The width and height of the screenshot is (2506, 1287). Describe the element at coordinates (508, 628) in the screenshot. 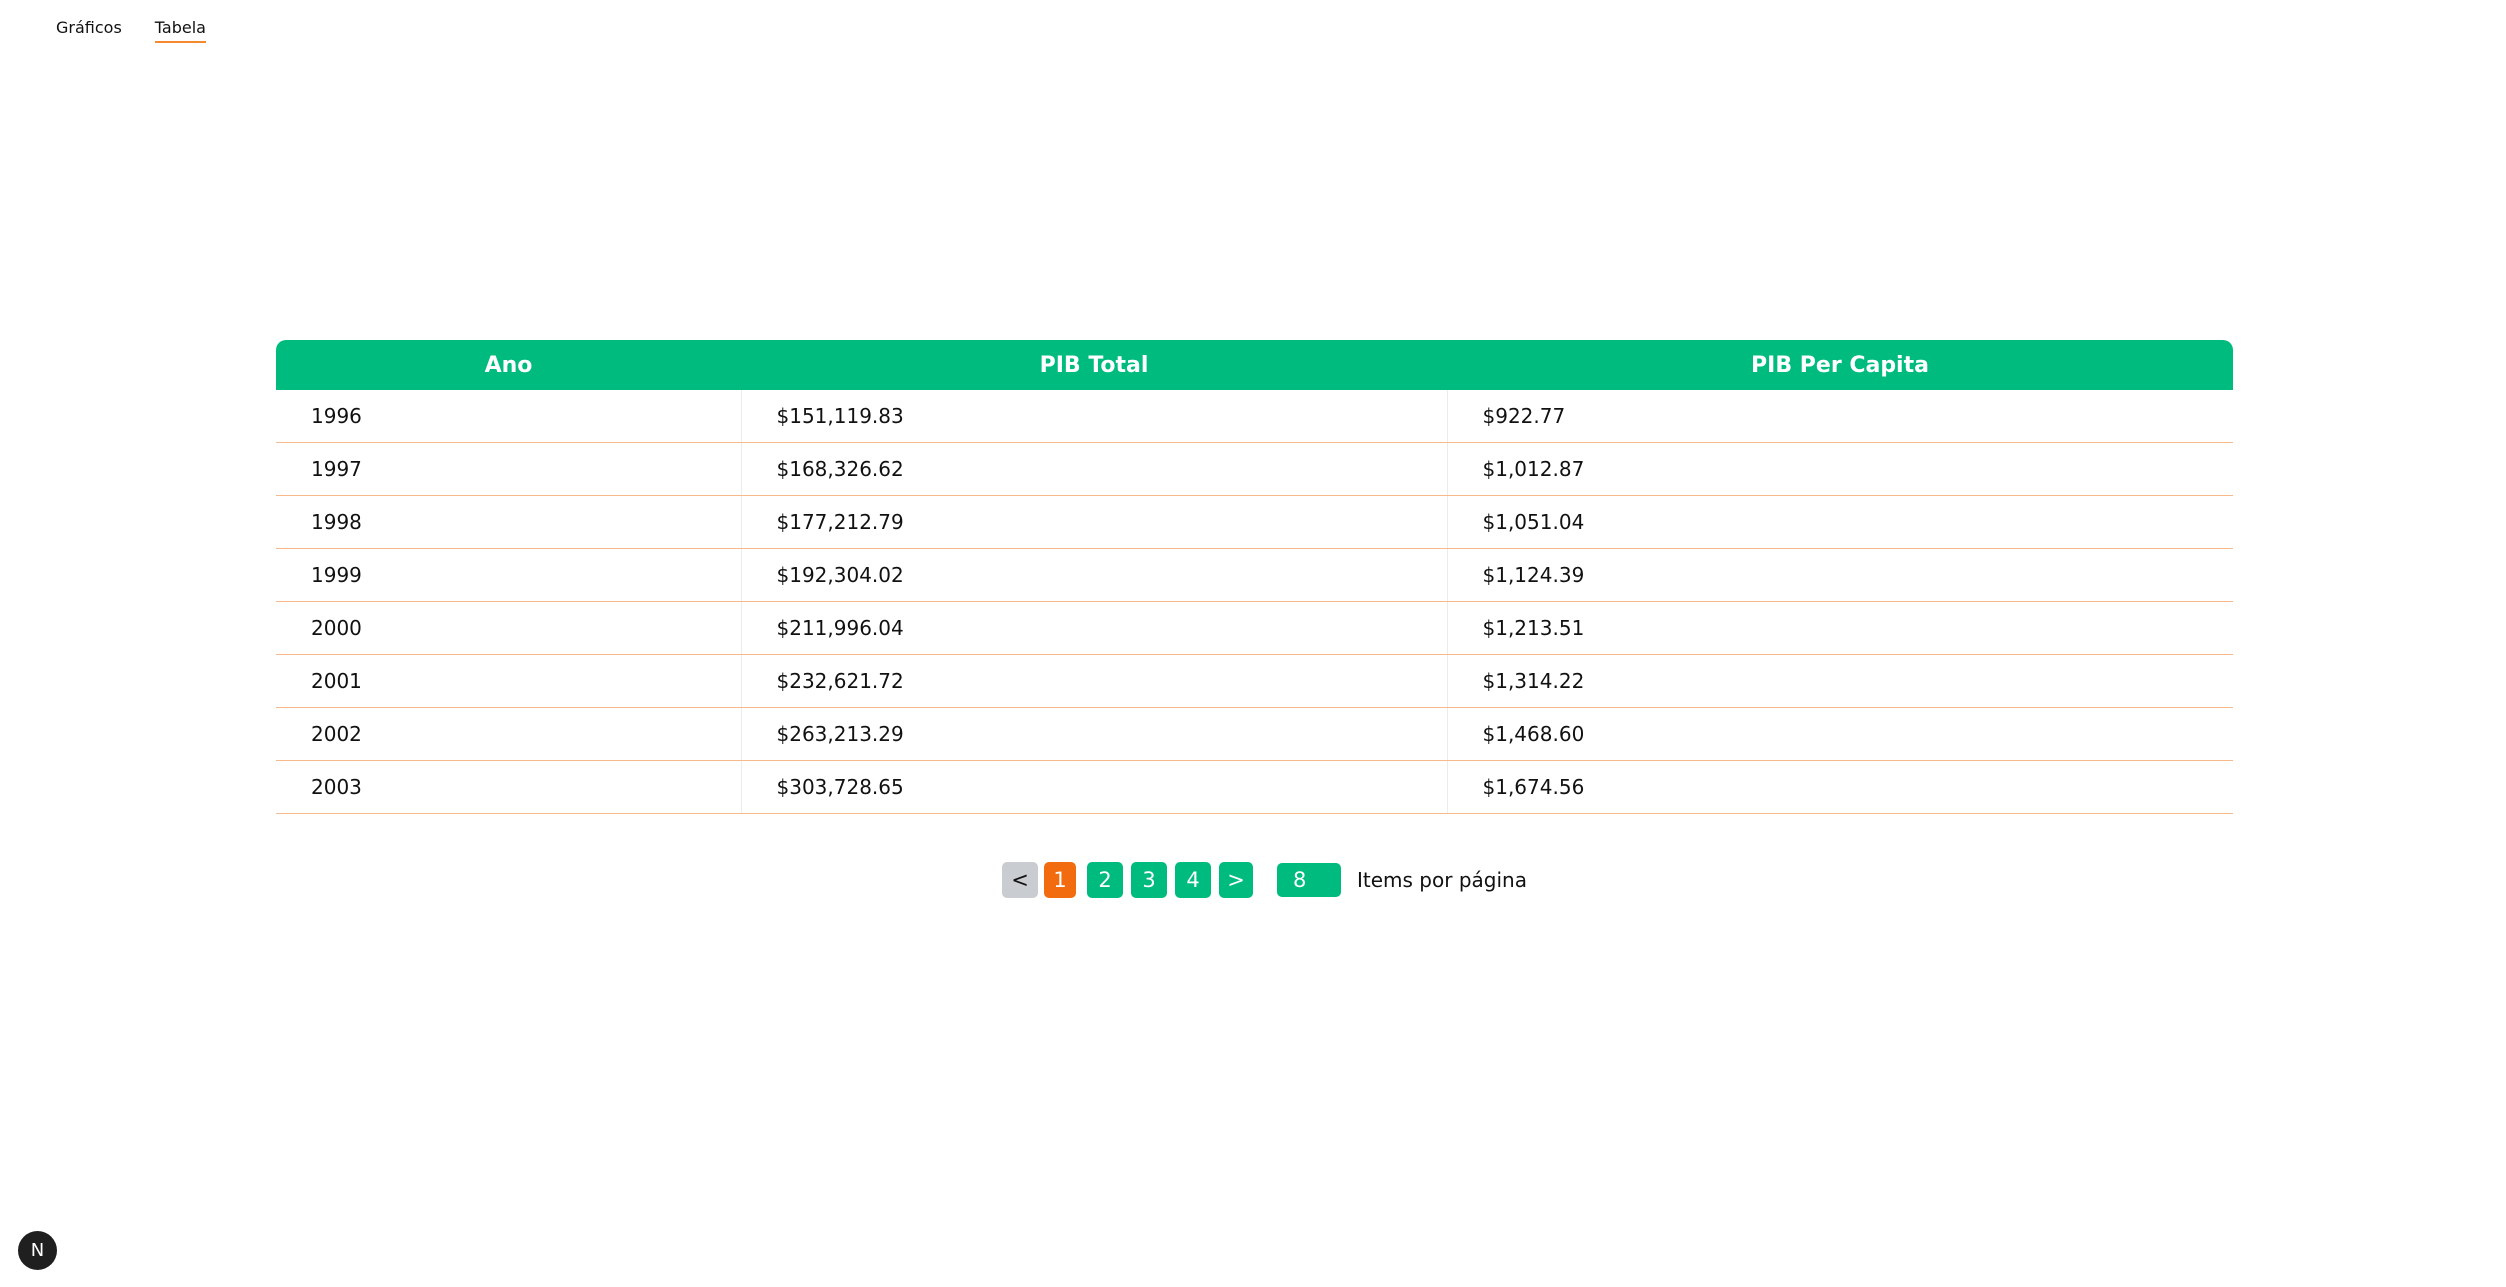

I see `cell-ano: 2000` at that location.